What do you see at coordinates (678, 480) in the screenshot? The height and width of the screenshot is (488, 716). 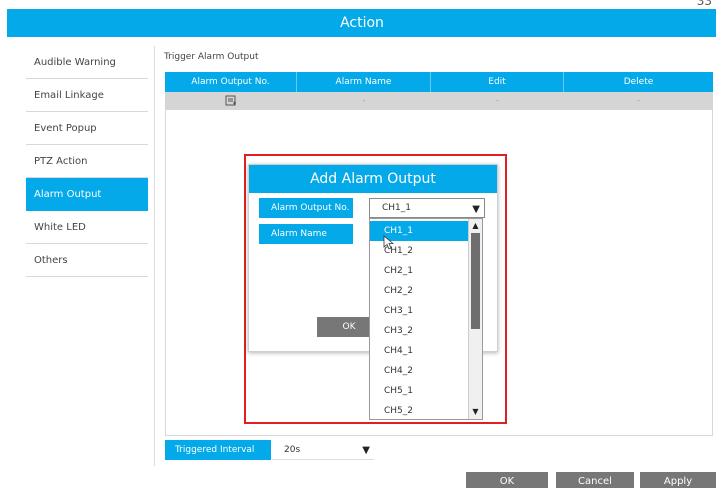 I see `apply-button: Apply` at bounding box center [678, 480].